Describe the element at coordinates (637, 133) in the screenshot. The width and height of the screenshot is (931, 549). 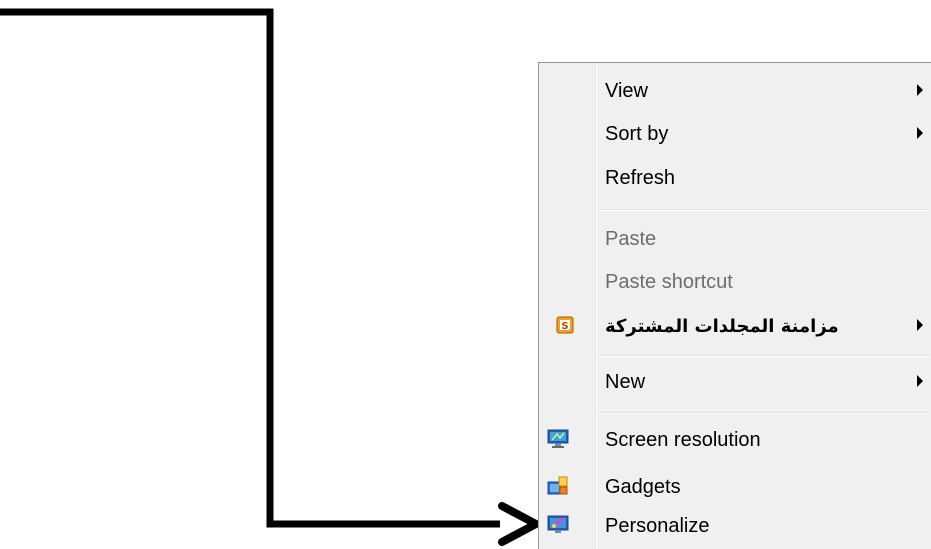
I see `menu-item-label: Sort by` at that location.